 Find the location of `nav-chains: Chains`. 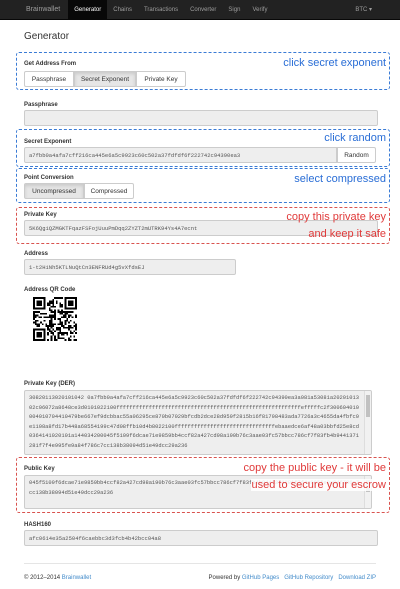

nav-chains: Chains is located at coordinates (122, 10).